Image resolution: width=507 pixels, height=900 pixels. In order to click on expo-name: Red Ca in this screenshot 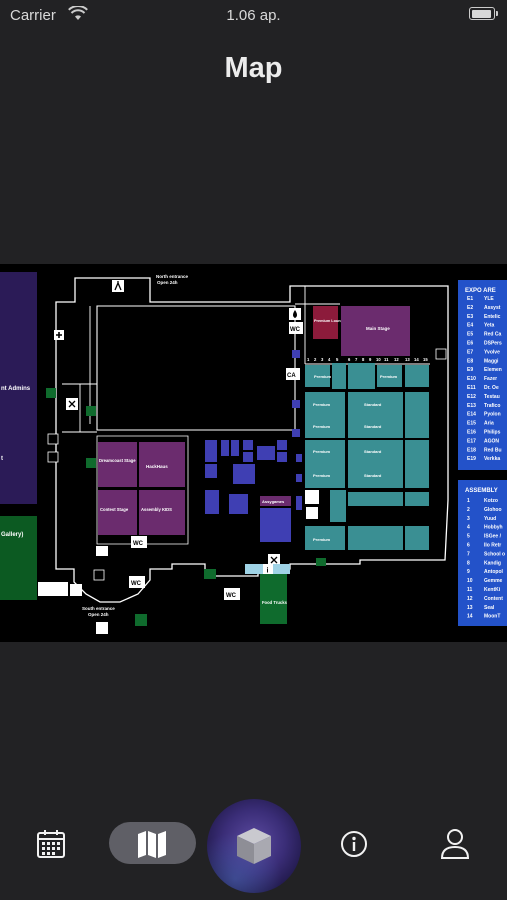, I will do `click(492, 335)`.